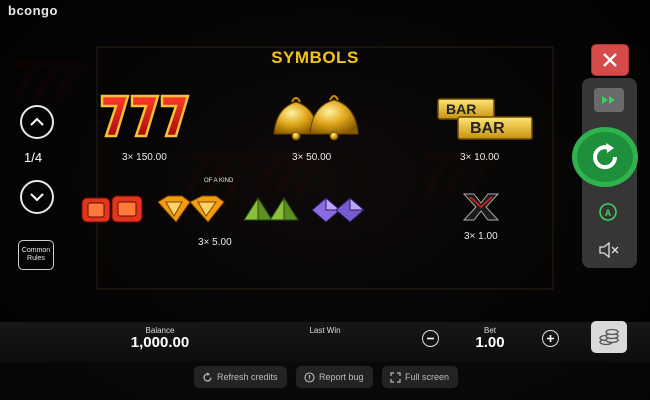  What do you see at coordinates (487, 128) in the screenshot?
I see `bar-text-2: BAR` at bounding box center [487, 128].